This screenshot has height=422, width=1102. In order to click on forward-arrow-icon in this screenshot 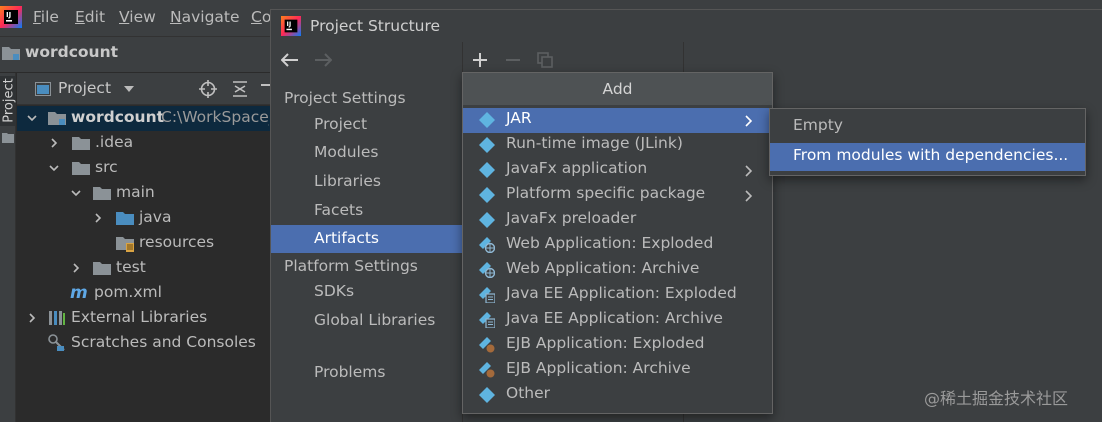, I will do `click(323, 60)`.